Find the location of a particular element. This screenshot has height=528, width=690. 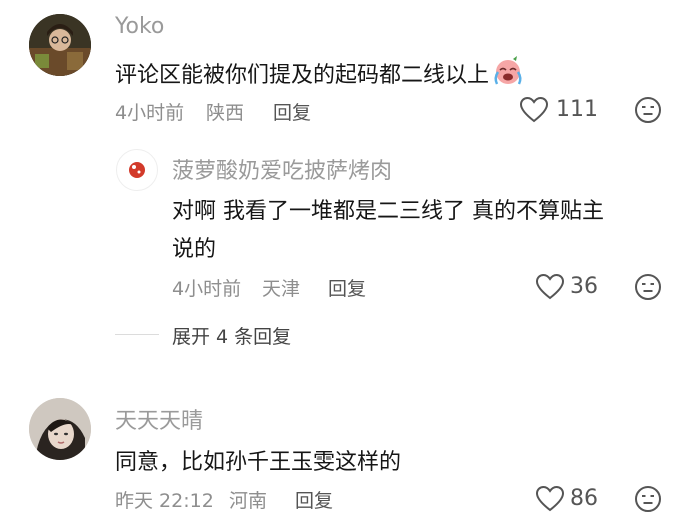

like-count: 111 is located at coordinates (577, 109).